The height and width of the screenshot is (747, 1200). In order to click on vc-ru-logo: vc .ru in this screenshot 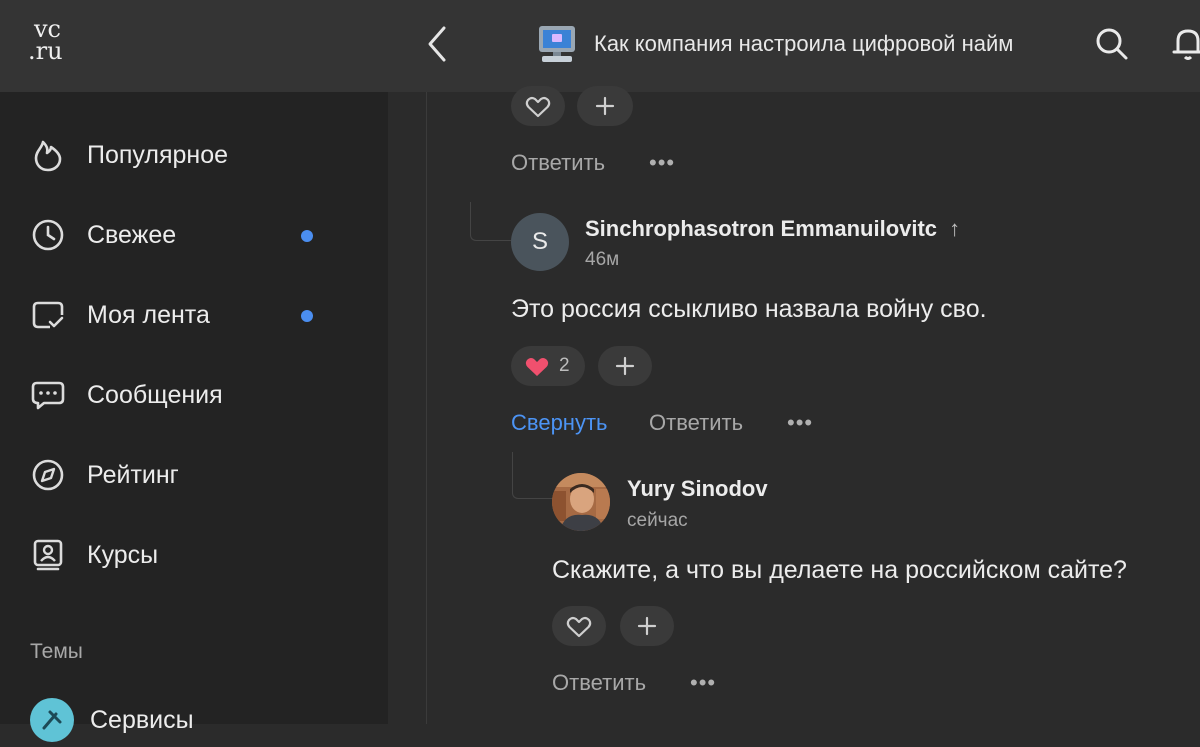, I will do `click(54, 43)`.